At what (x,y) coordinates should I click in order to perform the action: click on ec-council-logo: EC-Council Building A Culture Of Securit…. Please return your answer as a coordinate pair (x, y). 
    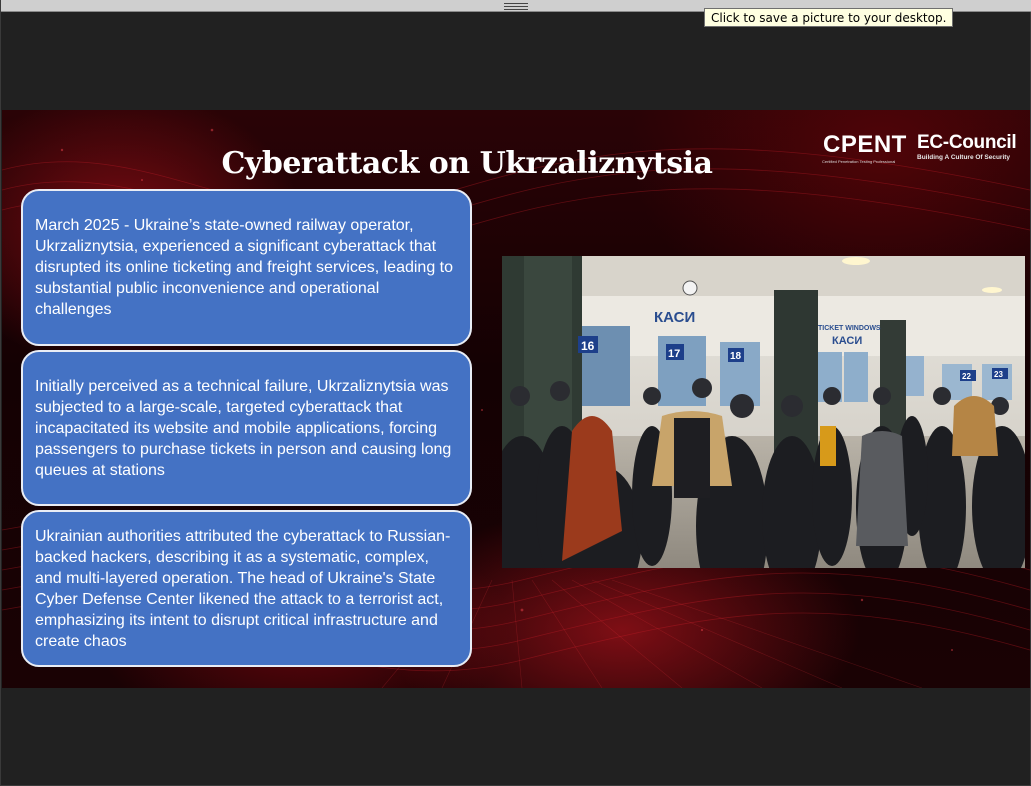
    Looking at the image, I should click on (967, 150).